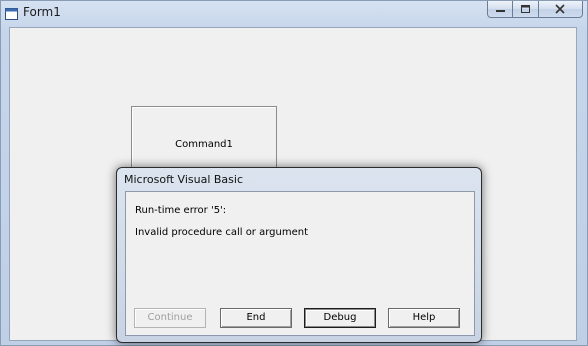 The width and height of the screenshot is (588, 346). I want to click on error-code-text: Run-time error '5':, so click(181, 210).